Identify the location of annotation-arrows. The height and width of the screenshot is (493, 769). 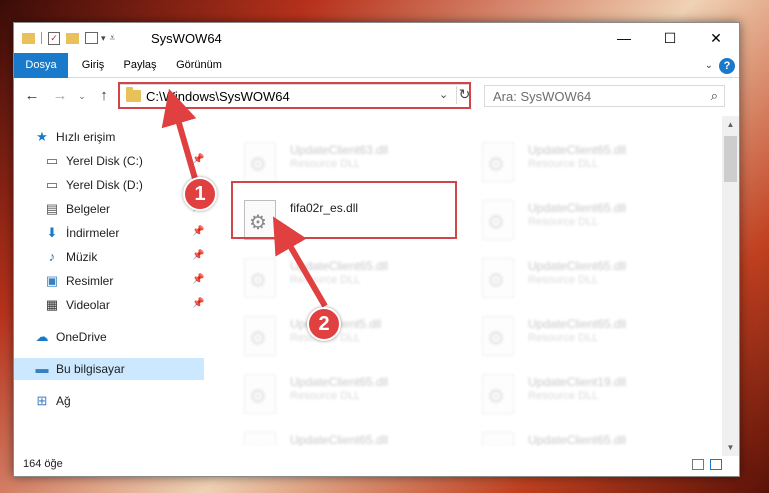
(244, 198).